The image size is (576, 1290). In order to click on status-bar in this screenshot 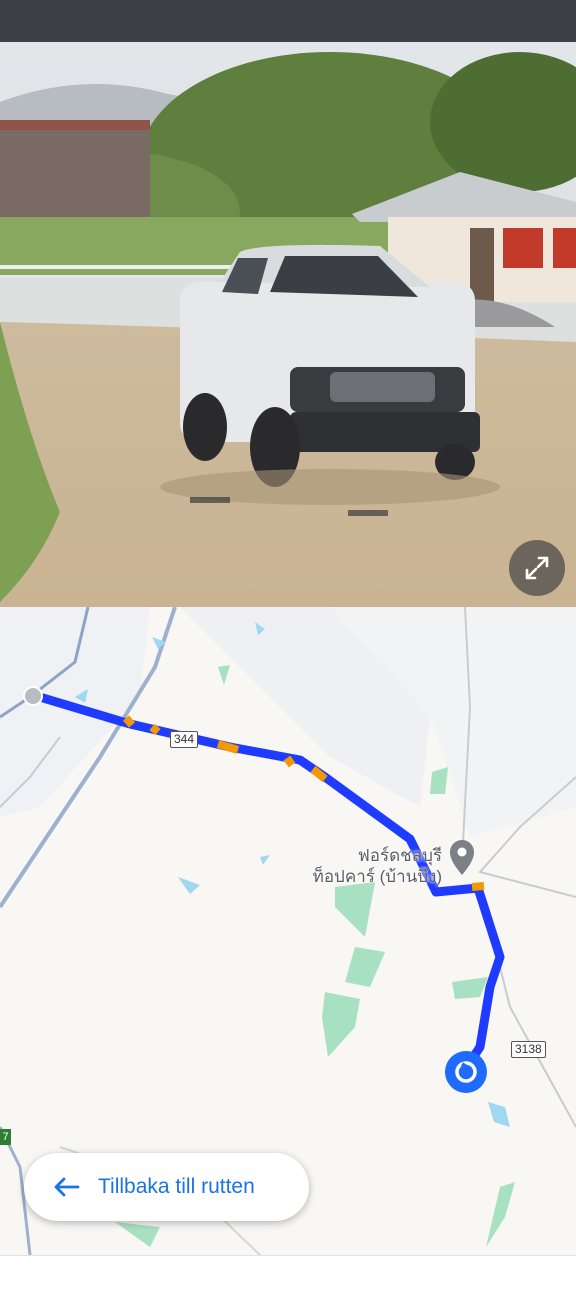, I will do `click(288, 21)`.